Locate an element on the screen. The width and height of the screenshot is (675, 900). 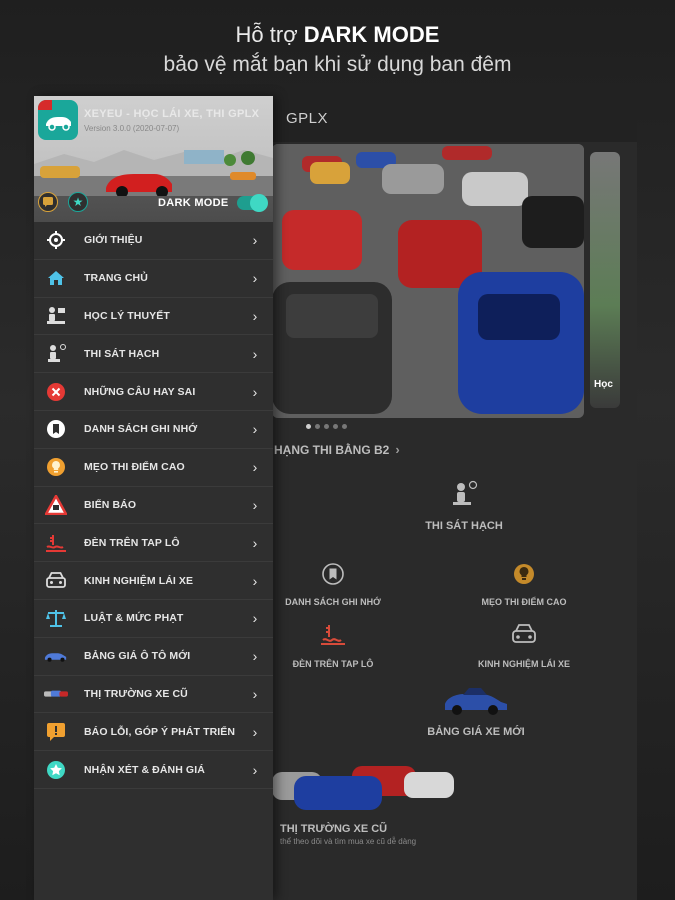
menu-item-label: NHẬN XÉT & ĐÁNH GIÁ is located at coordinates (144, 769).